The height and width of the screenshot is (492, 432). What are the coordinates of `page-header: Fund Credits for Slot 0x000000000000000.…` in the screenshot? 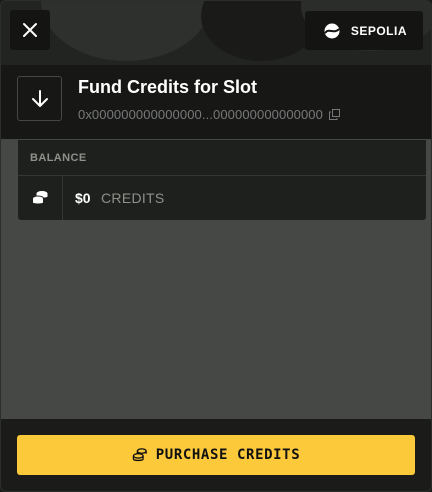 It's located at (216, 102).